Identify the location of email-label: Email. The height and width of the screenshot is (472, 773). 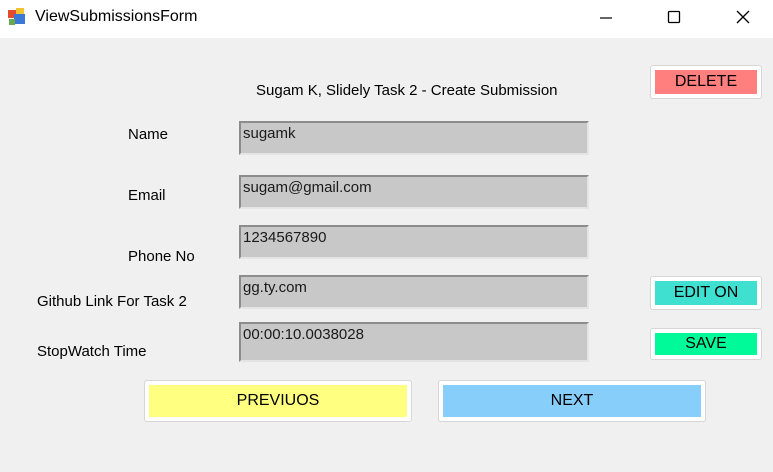
(147, 195).